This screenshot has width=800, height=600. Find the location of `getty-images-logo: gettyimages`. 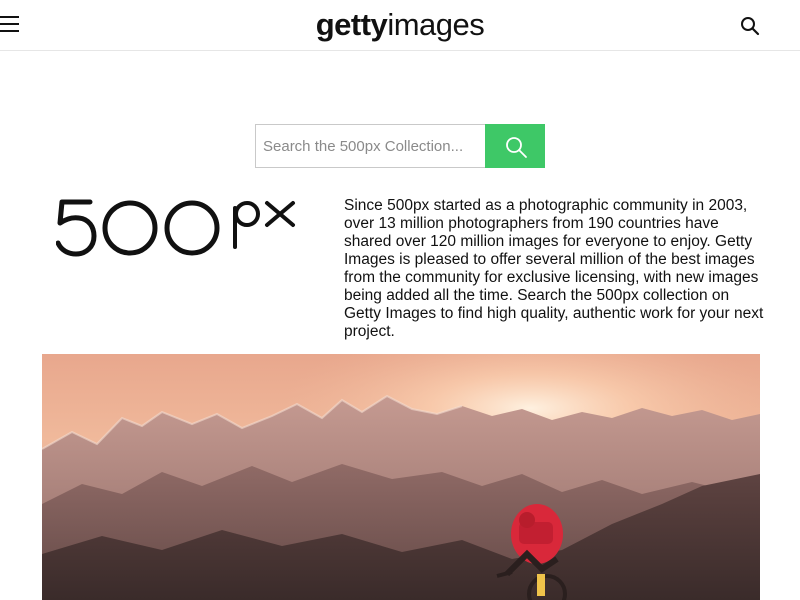

getty-images-logo: gettyimages is located at coordinates (400, 25).